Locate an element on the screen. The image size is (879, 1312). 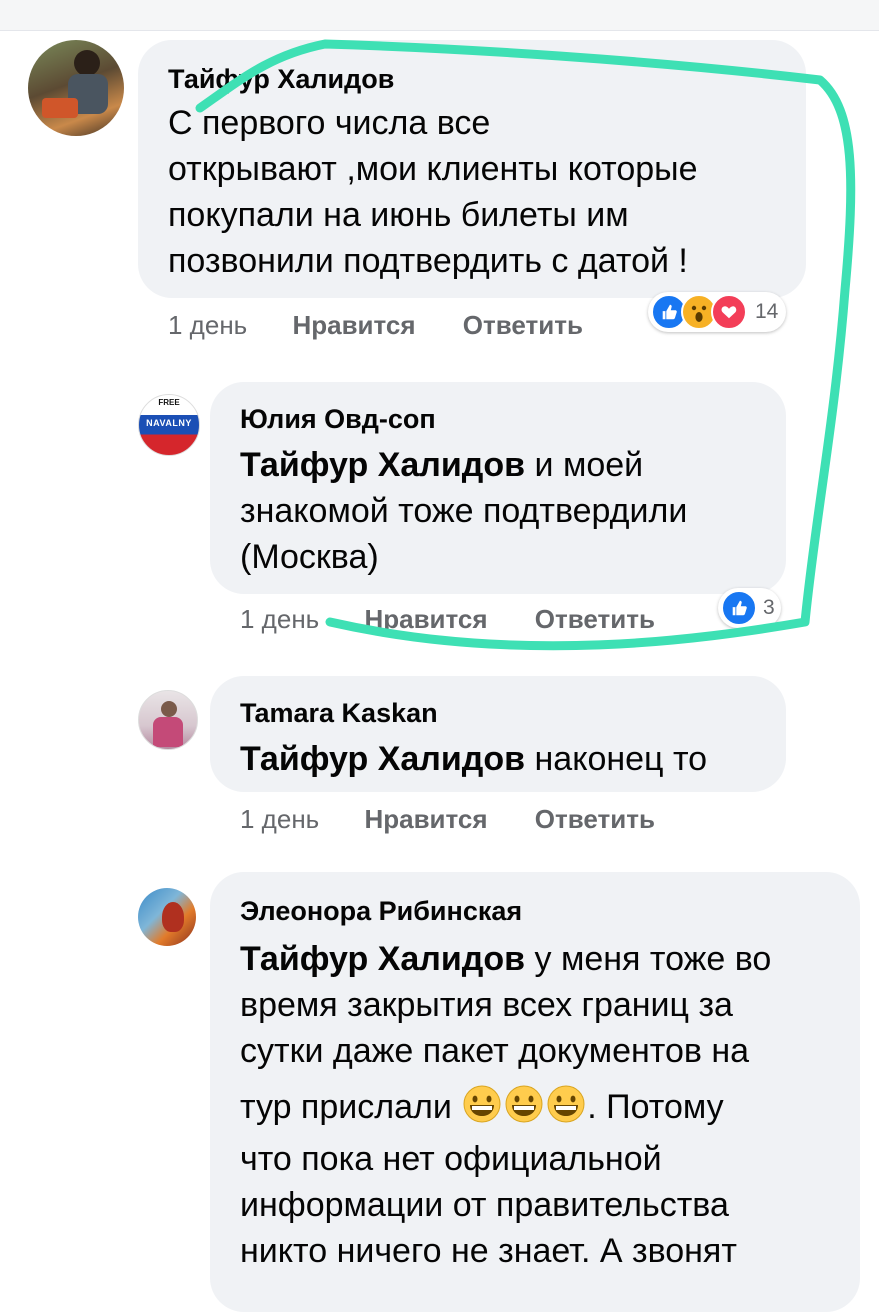
reaction-summary: 14 is located at coordinates (717, 312).